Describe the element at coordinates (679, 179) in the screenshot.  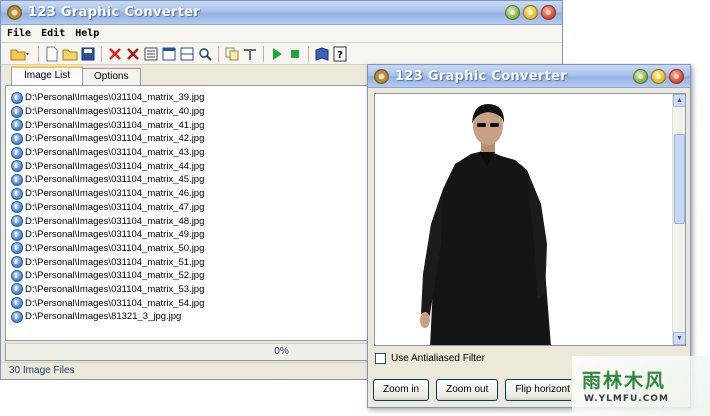
I see `scroll-thumb` at that location.